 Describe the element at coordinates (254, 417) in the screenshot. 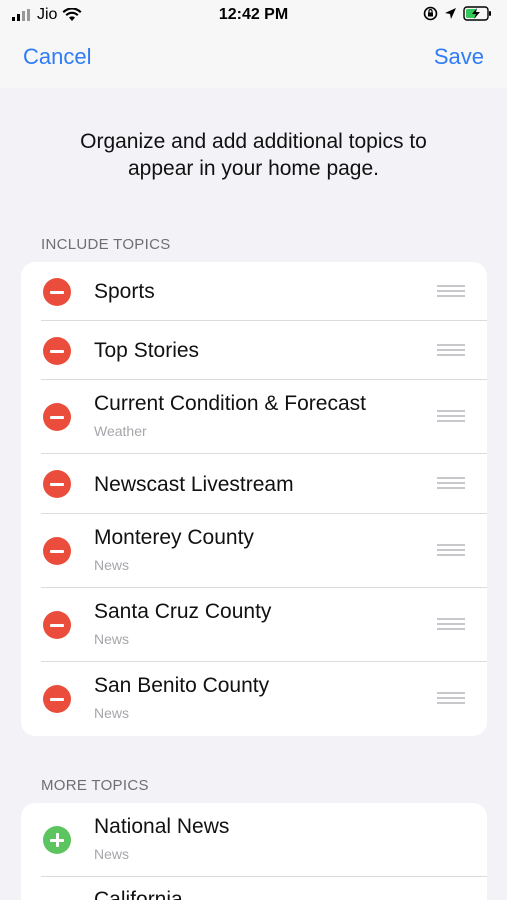

I see `topic-row-current-condition: Current Condition & Forecast Weather` at that location.